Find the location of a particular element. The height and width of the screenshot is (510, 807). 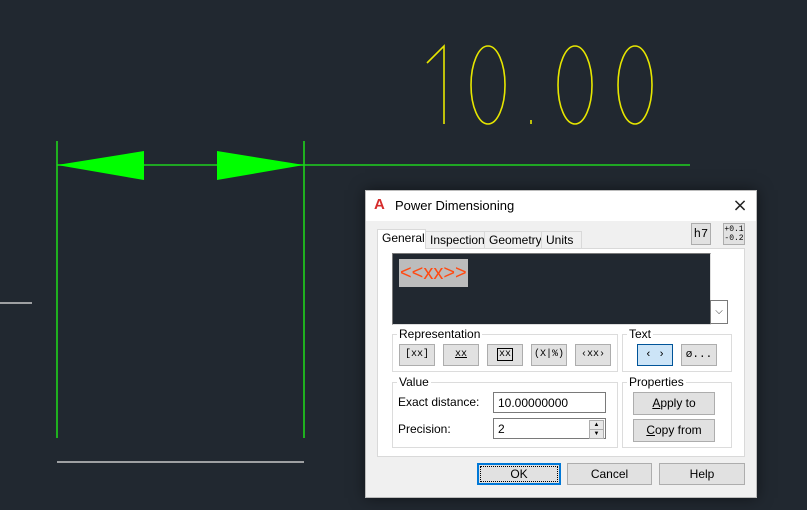

representation-brackets-button: [xx] is located at coordinates (417, 355).